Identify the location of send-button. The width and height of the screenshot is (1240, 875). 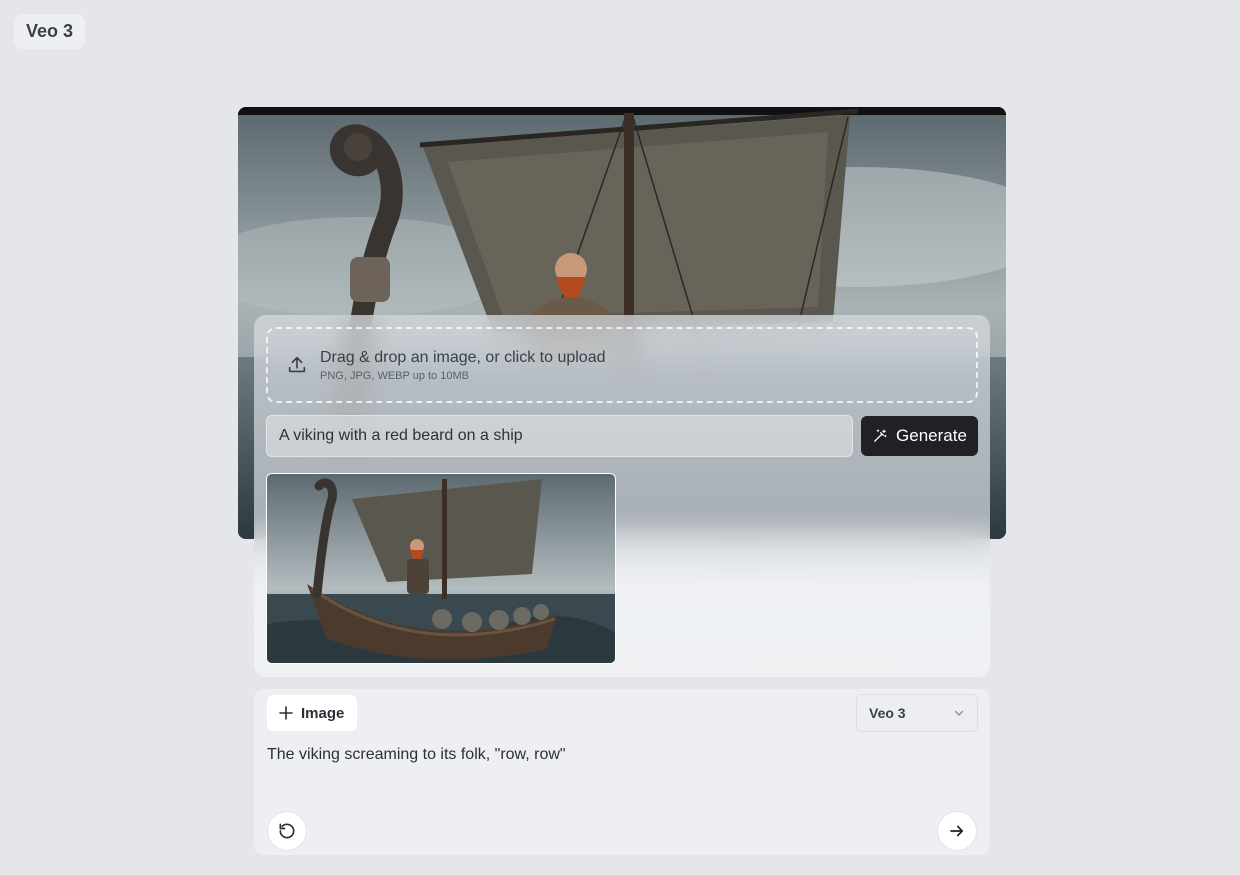
(957, 831).